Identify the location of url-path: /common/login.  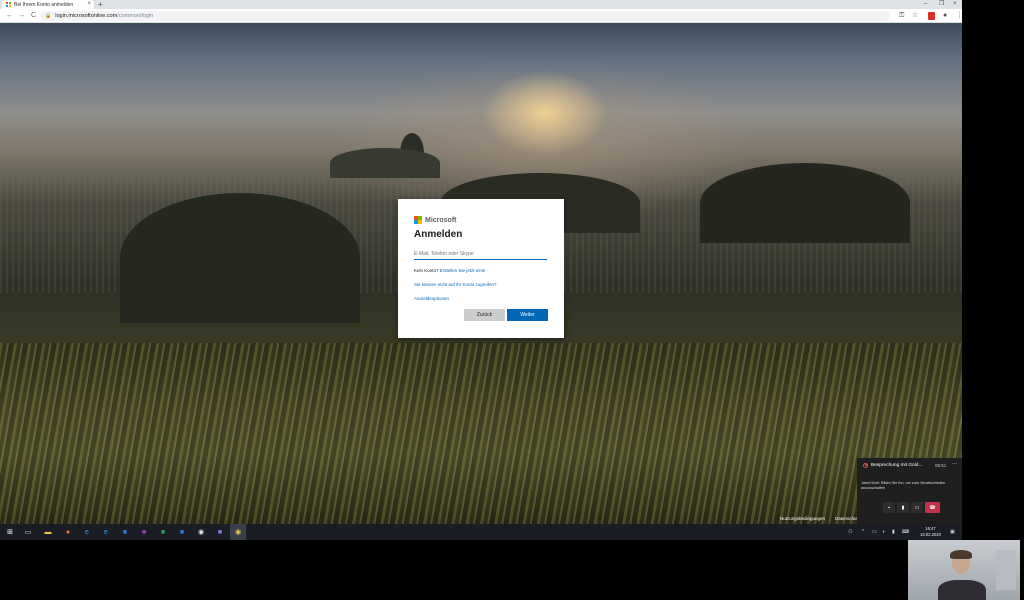
(135, 16).